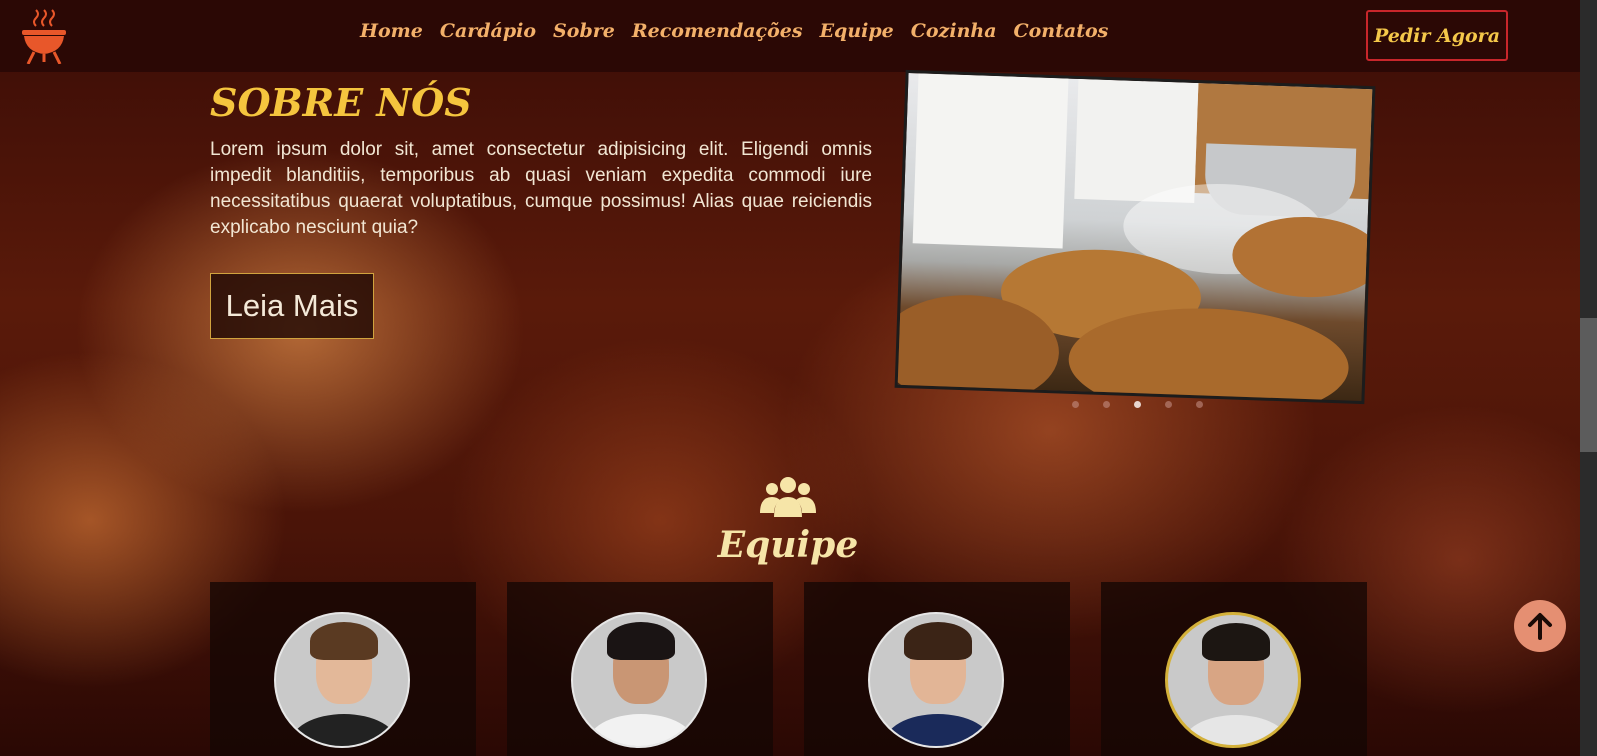 The height and width of the screenshot is (756, 1597). I want to click on read-more-button: Leia Mais, so click(292, 306).